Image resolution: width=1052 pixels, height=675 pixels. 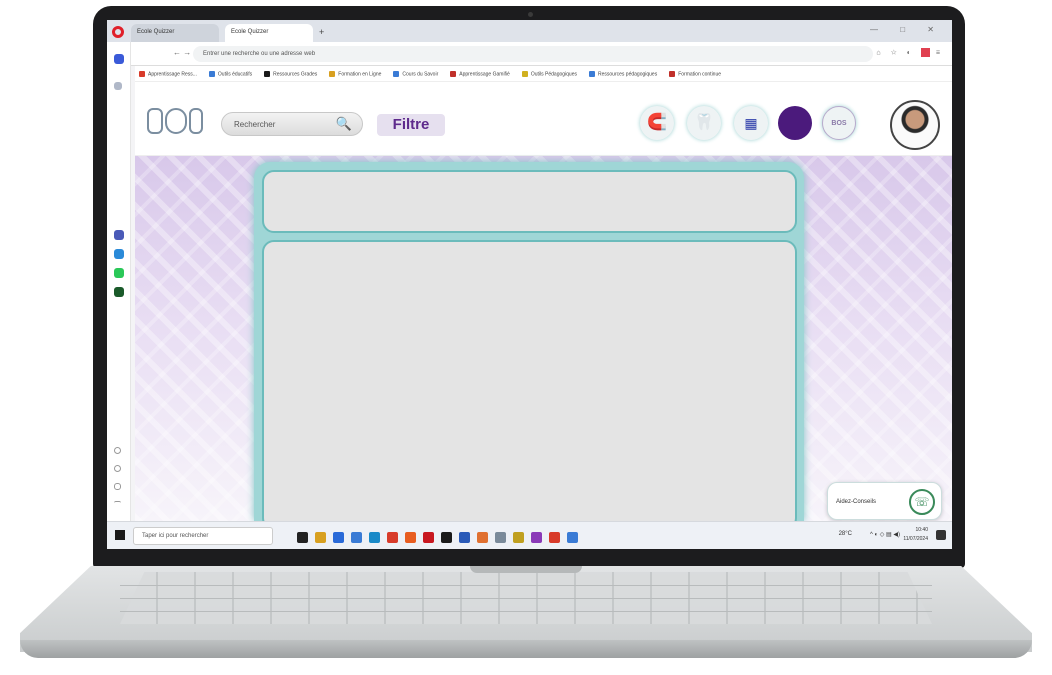 What do you see at coordinates (856, 502) in the screenshot?
I see `chat-widget-label: Aidez-Conseils` at bounding box center [856, 502].